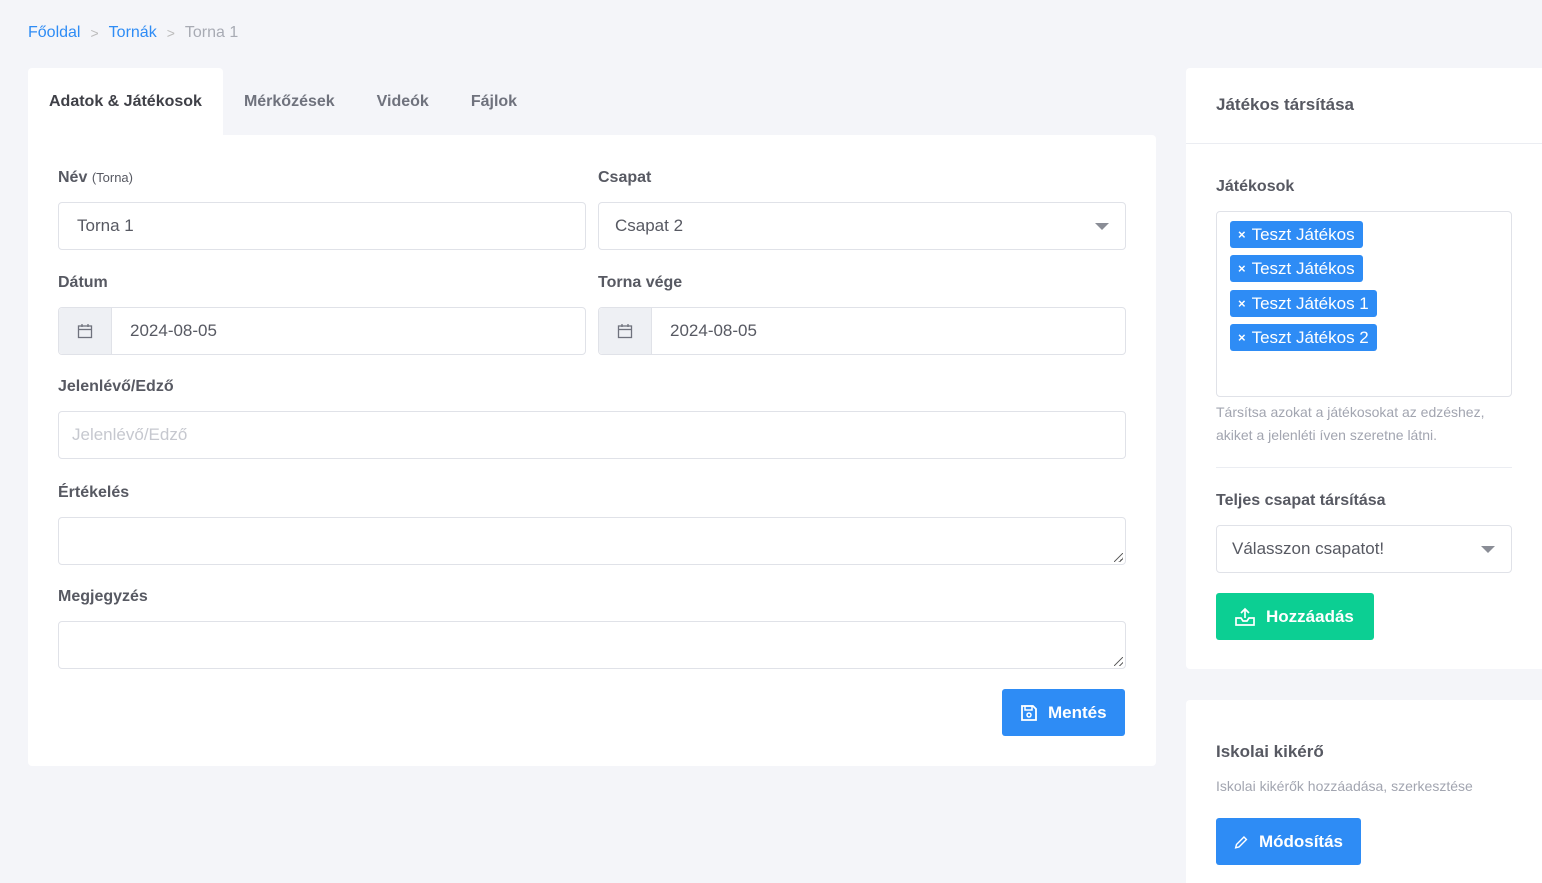 The height and width of the screenshot is (883, 1542). Describe the element at coordinates (83, 282) in the screenshot. I see `date-label: Dátum` at that location.